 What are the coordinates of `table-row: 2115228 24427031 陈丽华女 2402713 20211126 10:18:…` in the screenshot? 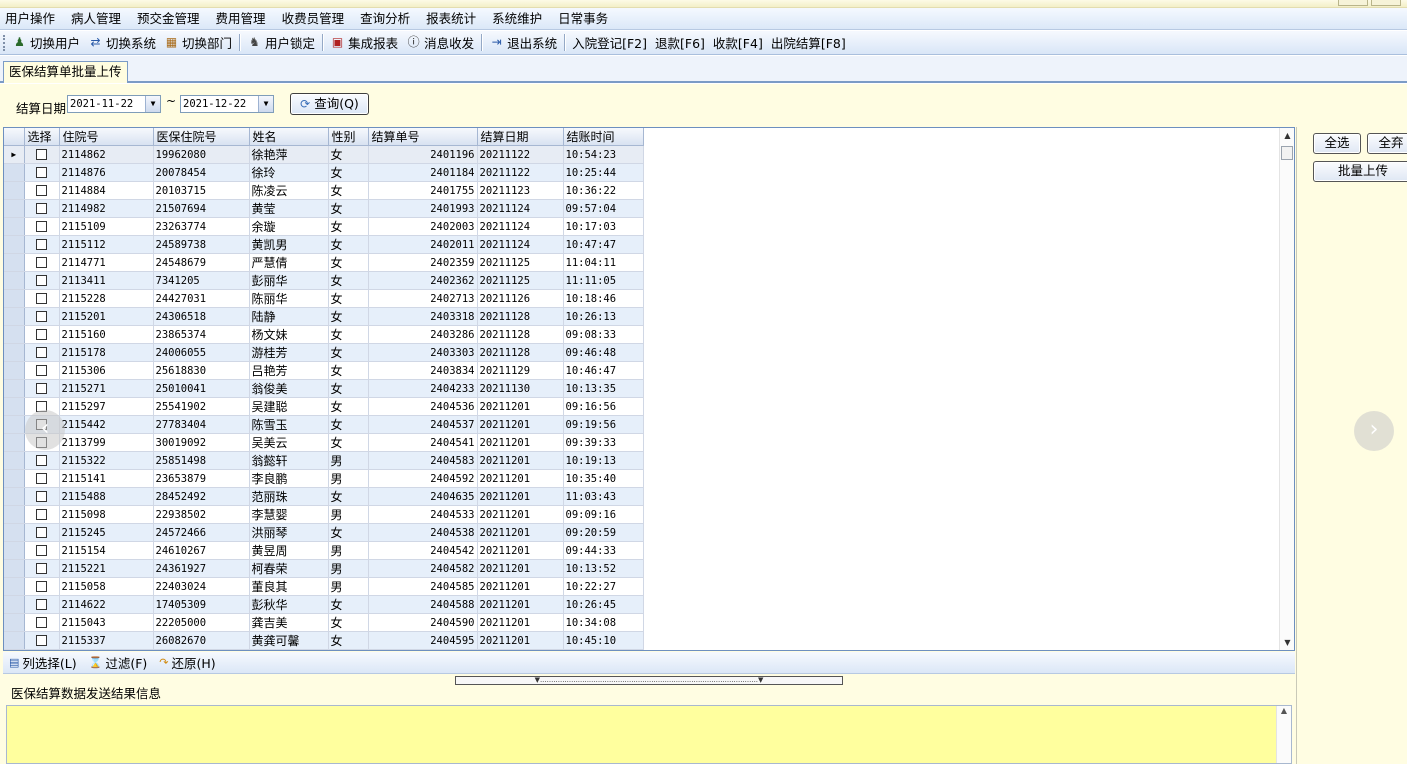 It's located at (324, 298).